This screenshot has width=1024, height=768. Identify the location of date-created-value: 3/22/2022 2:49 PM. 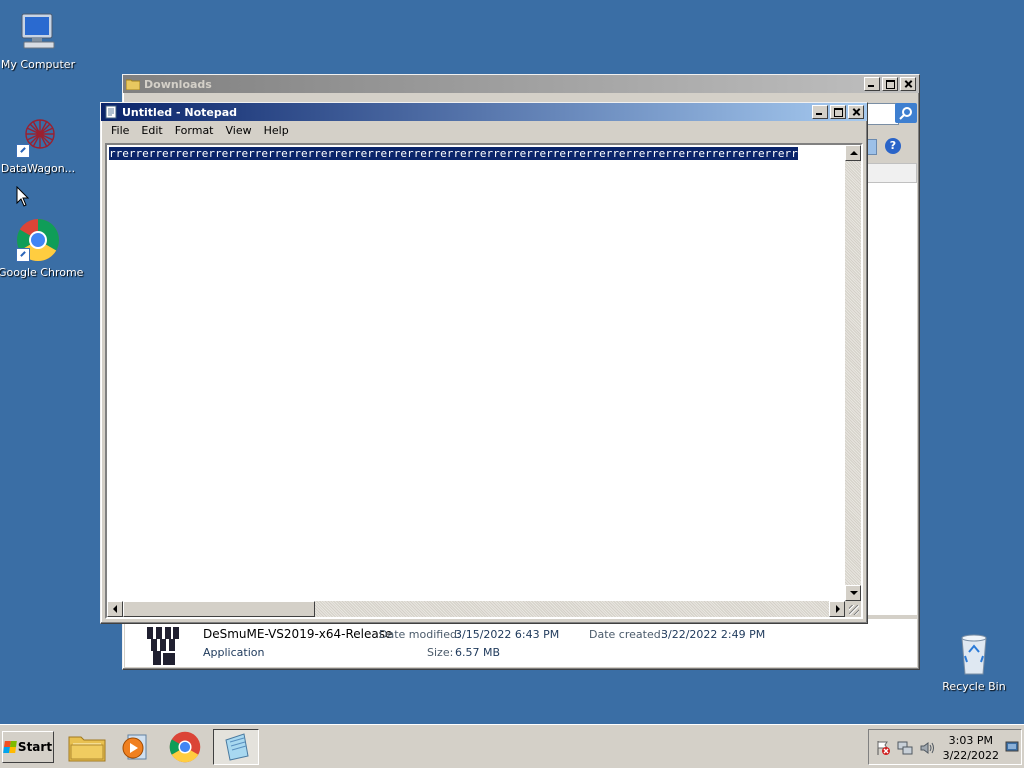
(713, 634).